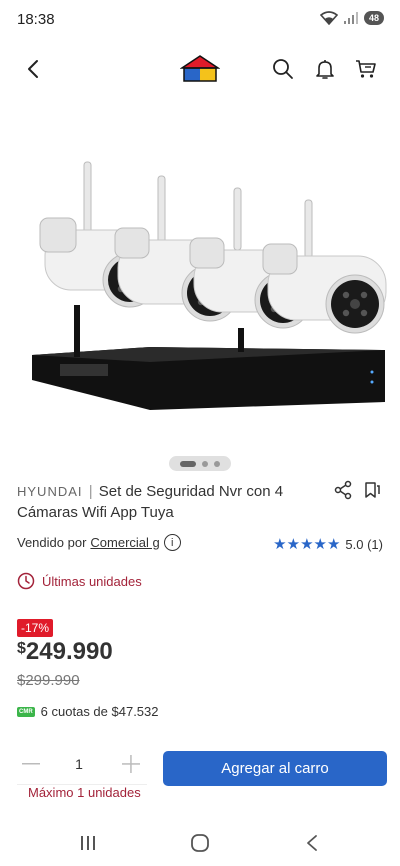 This screenshot has height=866, width=400. I want to click on discount-badge: -17%, so click(35, 628).